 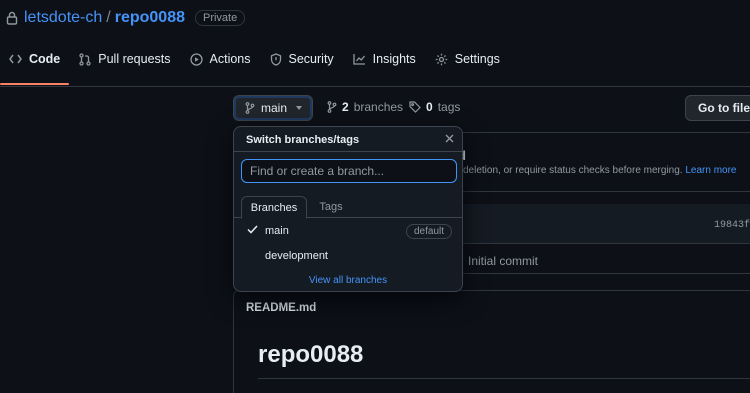 I want to click on dropdown-tabs: Branches Tags, so click(x=348, y=207).